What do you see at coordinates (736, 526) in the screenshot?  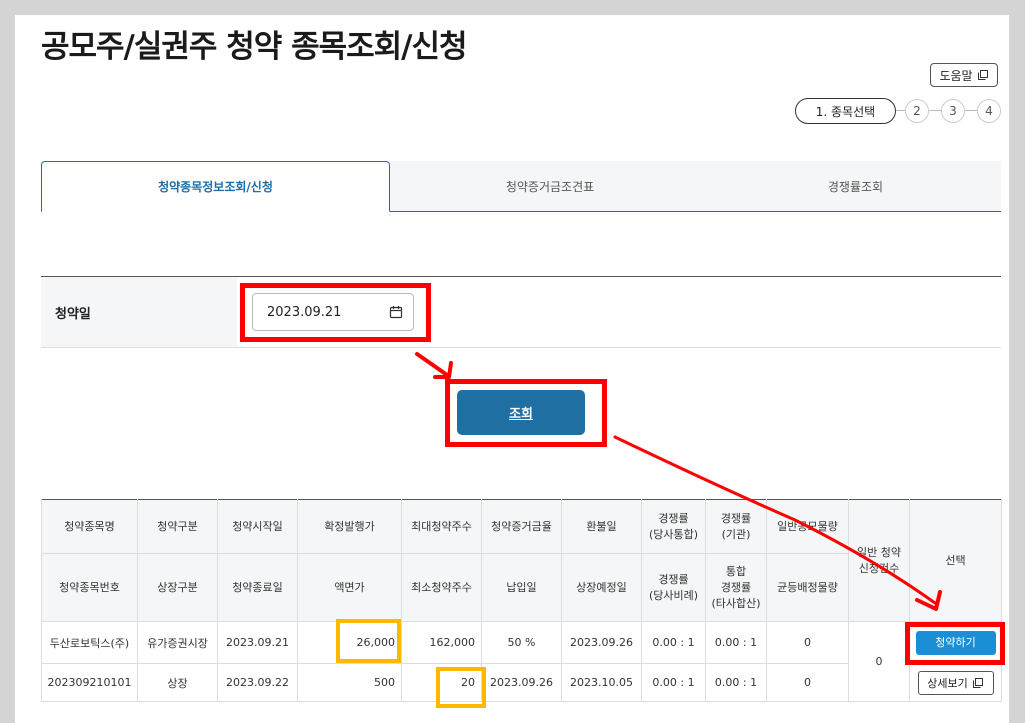 I see `col-header-rate-institution: 경쟁률 (기관)` at bounding box center [736, 526].